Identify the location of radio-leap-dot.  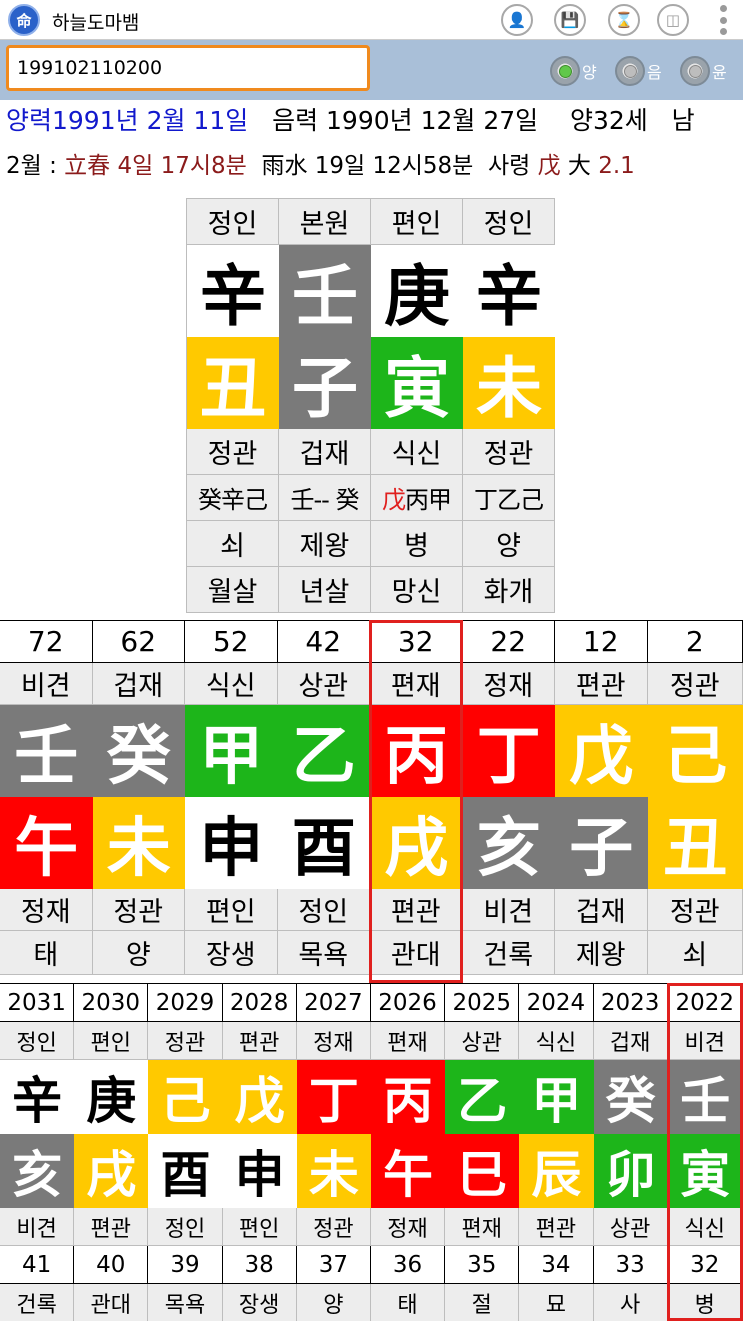
(695, 71).